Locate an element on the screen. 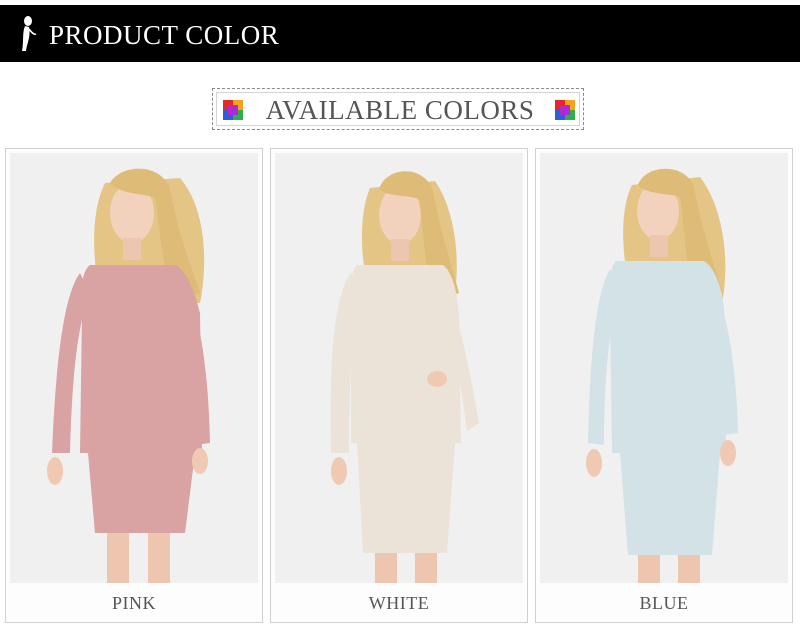  available-colors-badge: AVAILABLE COLORS is located at coordinates (398, 109).